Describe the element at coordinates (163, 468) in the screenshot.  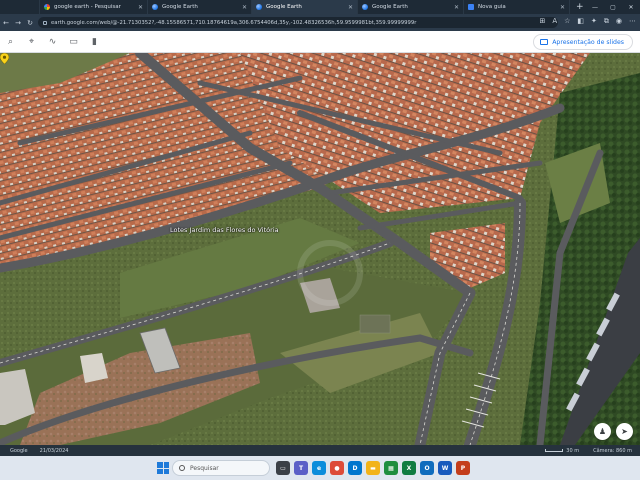
I see `start-windows-icon` at that location.